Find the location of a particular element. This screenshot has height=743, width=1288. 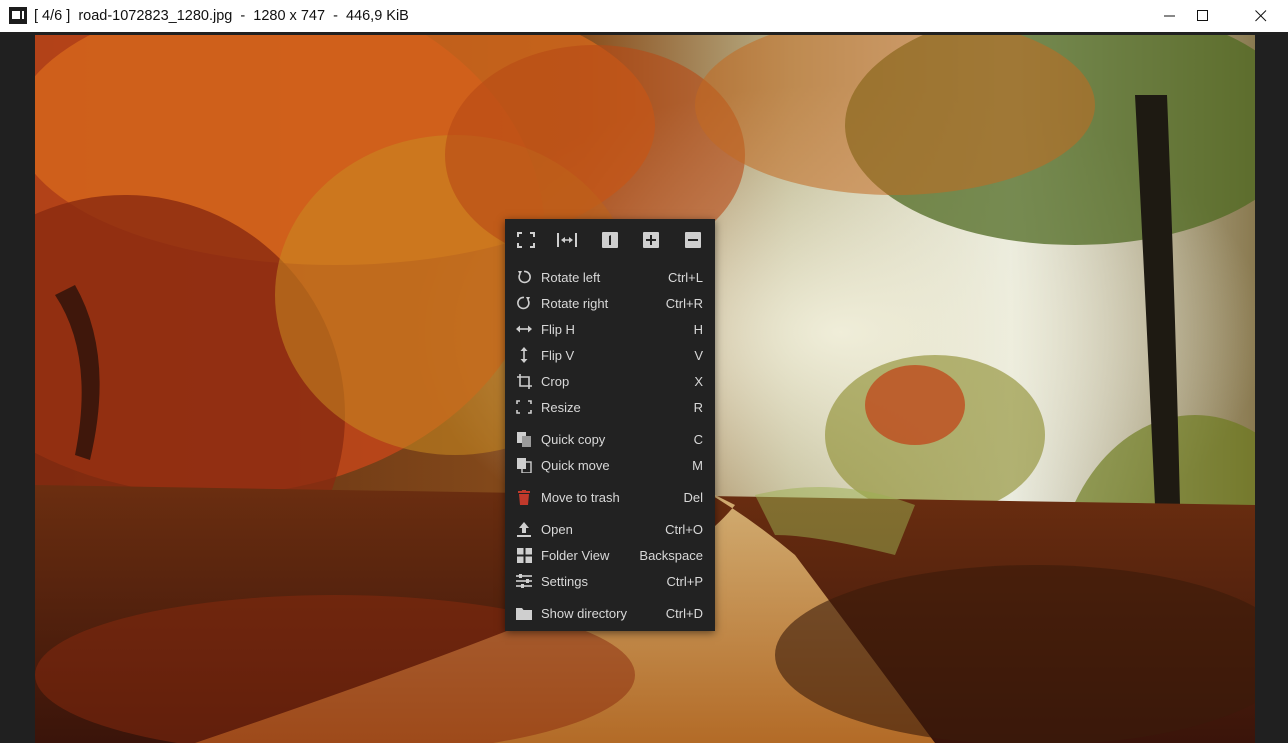

zoom-out-button is located at coordinates (693, 240).